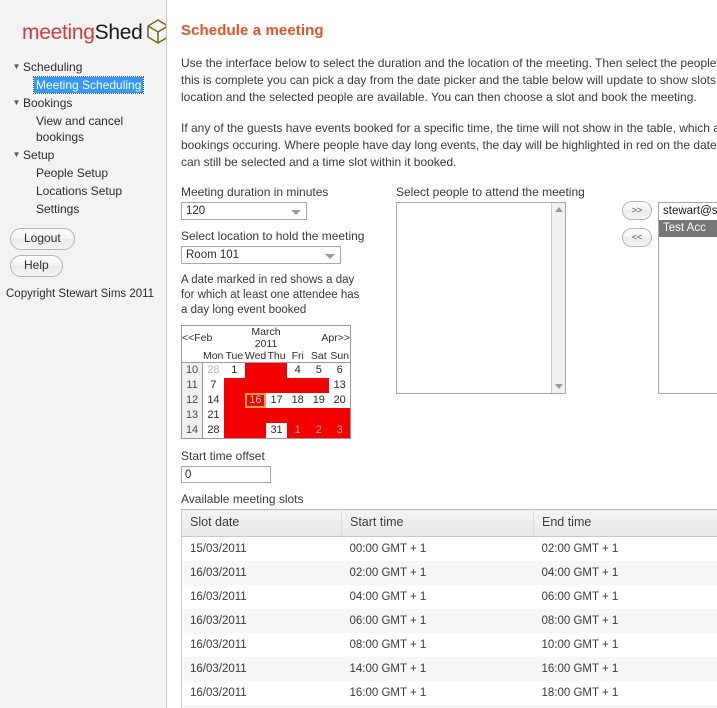 The image size is (717, 708). What do you see at coordinates (255, 400) in the screenshot?
I see `calendar-day-selected: 16` at bounding box center [255, 400].